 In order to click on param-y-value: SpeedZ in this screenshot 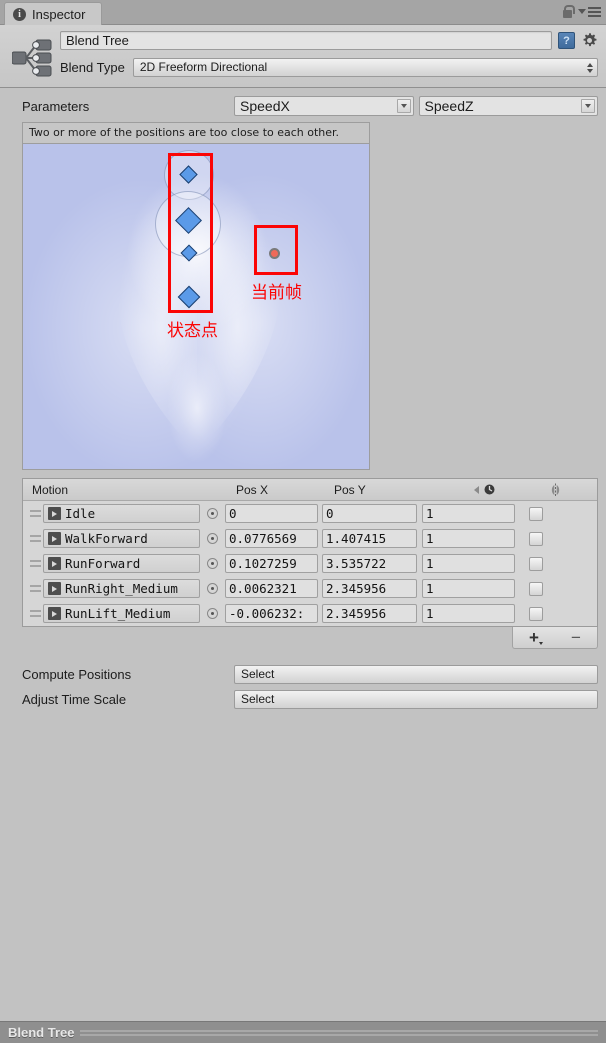, I will do `click(449, 106)`.